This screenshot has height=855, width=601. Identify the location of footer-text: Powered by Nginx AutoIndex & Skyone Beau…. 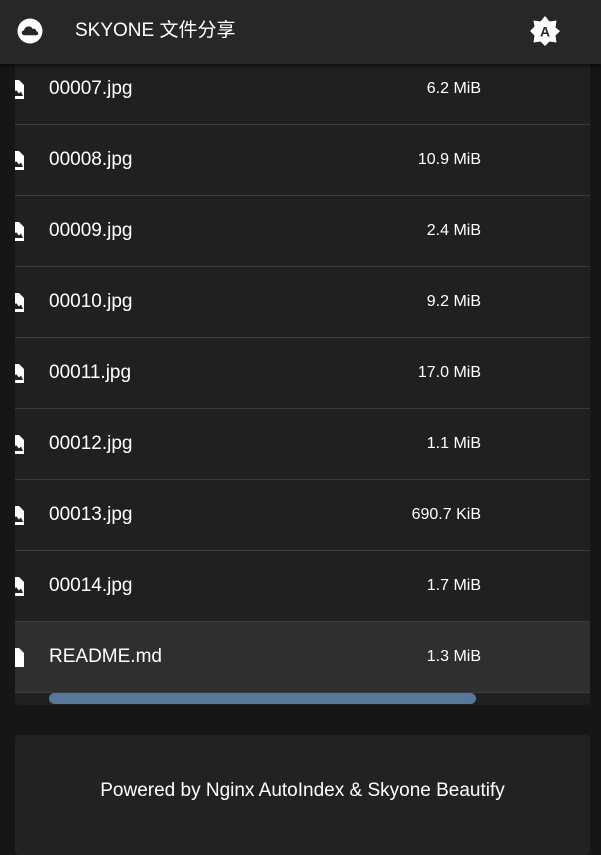
(302, 790).